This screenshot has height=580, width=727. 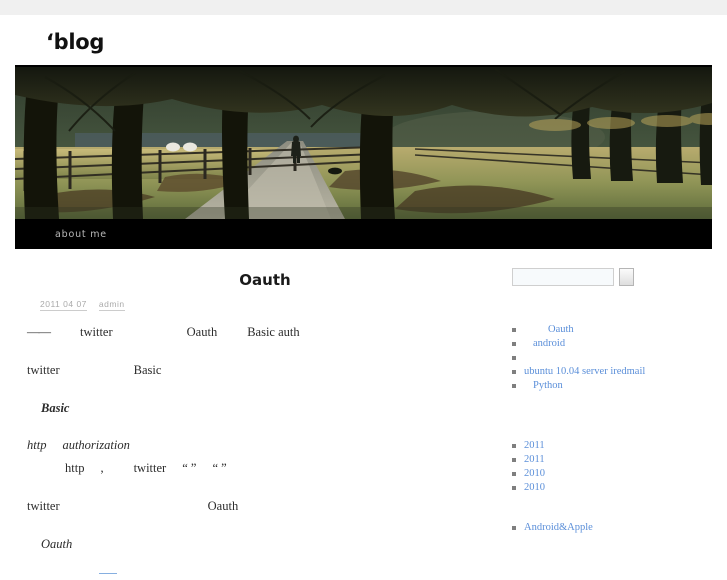 I want to click on meta-separator, so click(x=93, y=306).